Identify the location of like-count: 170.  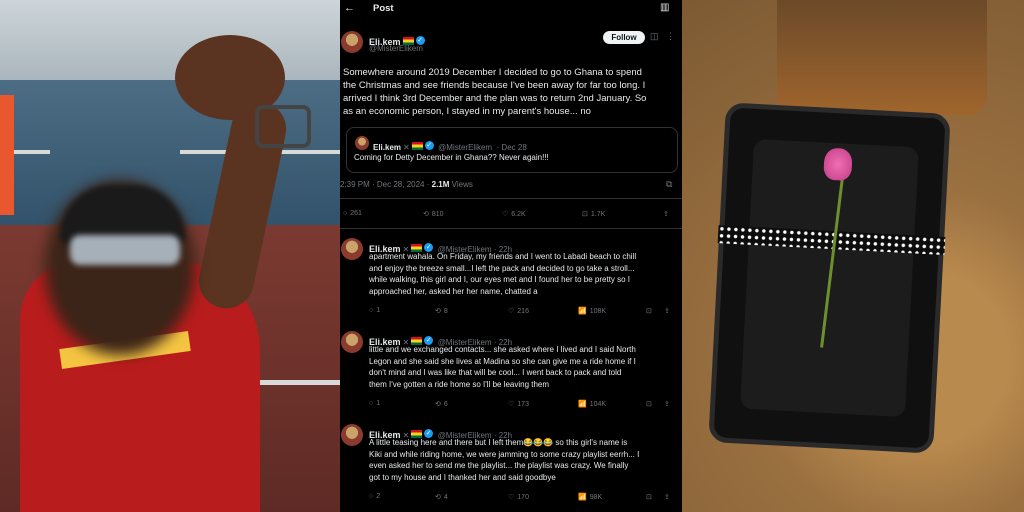
(523, 497).